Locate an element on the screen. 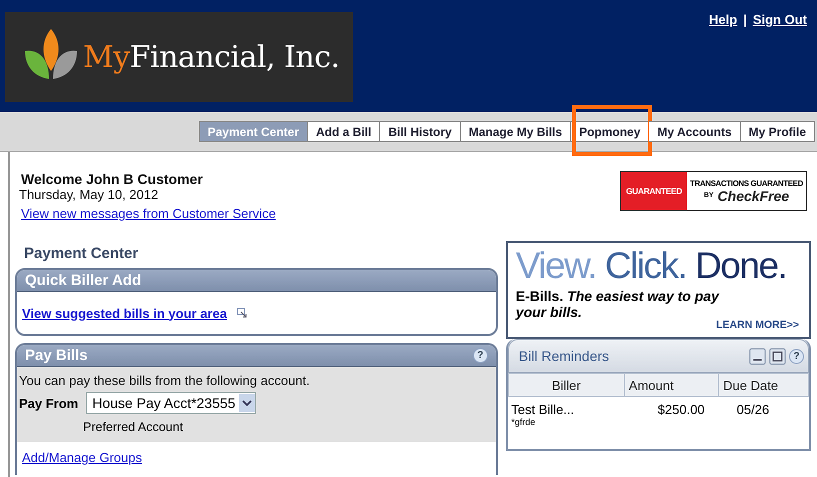  brand-text: CheckFree is located at coordinates (754, 196).